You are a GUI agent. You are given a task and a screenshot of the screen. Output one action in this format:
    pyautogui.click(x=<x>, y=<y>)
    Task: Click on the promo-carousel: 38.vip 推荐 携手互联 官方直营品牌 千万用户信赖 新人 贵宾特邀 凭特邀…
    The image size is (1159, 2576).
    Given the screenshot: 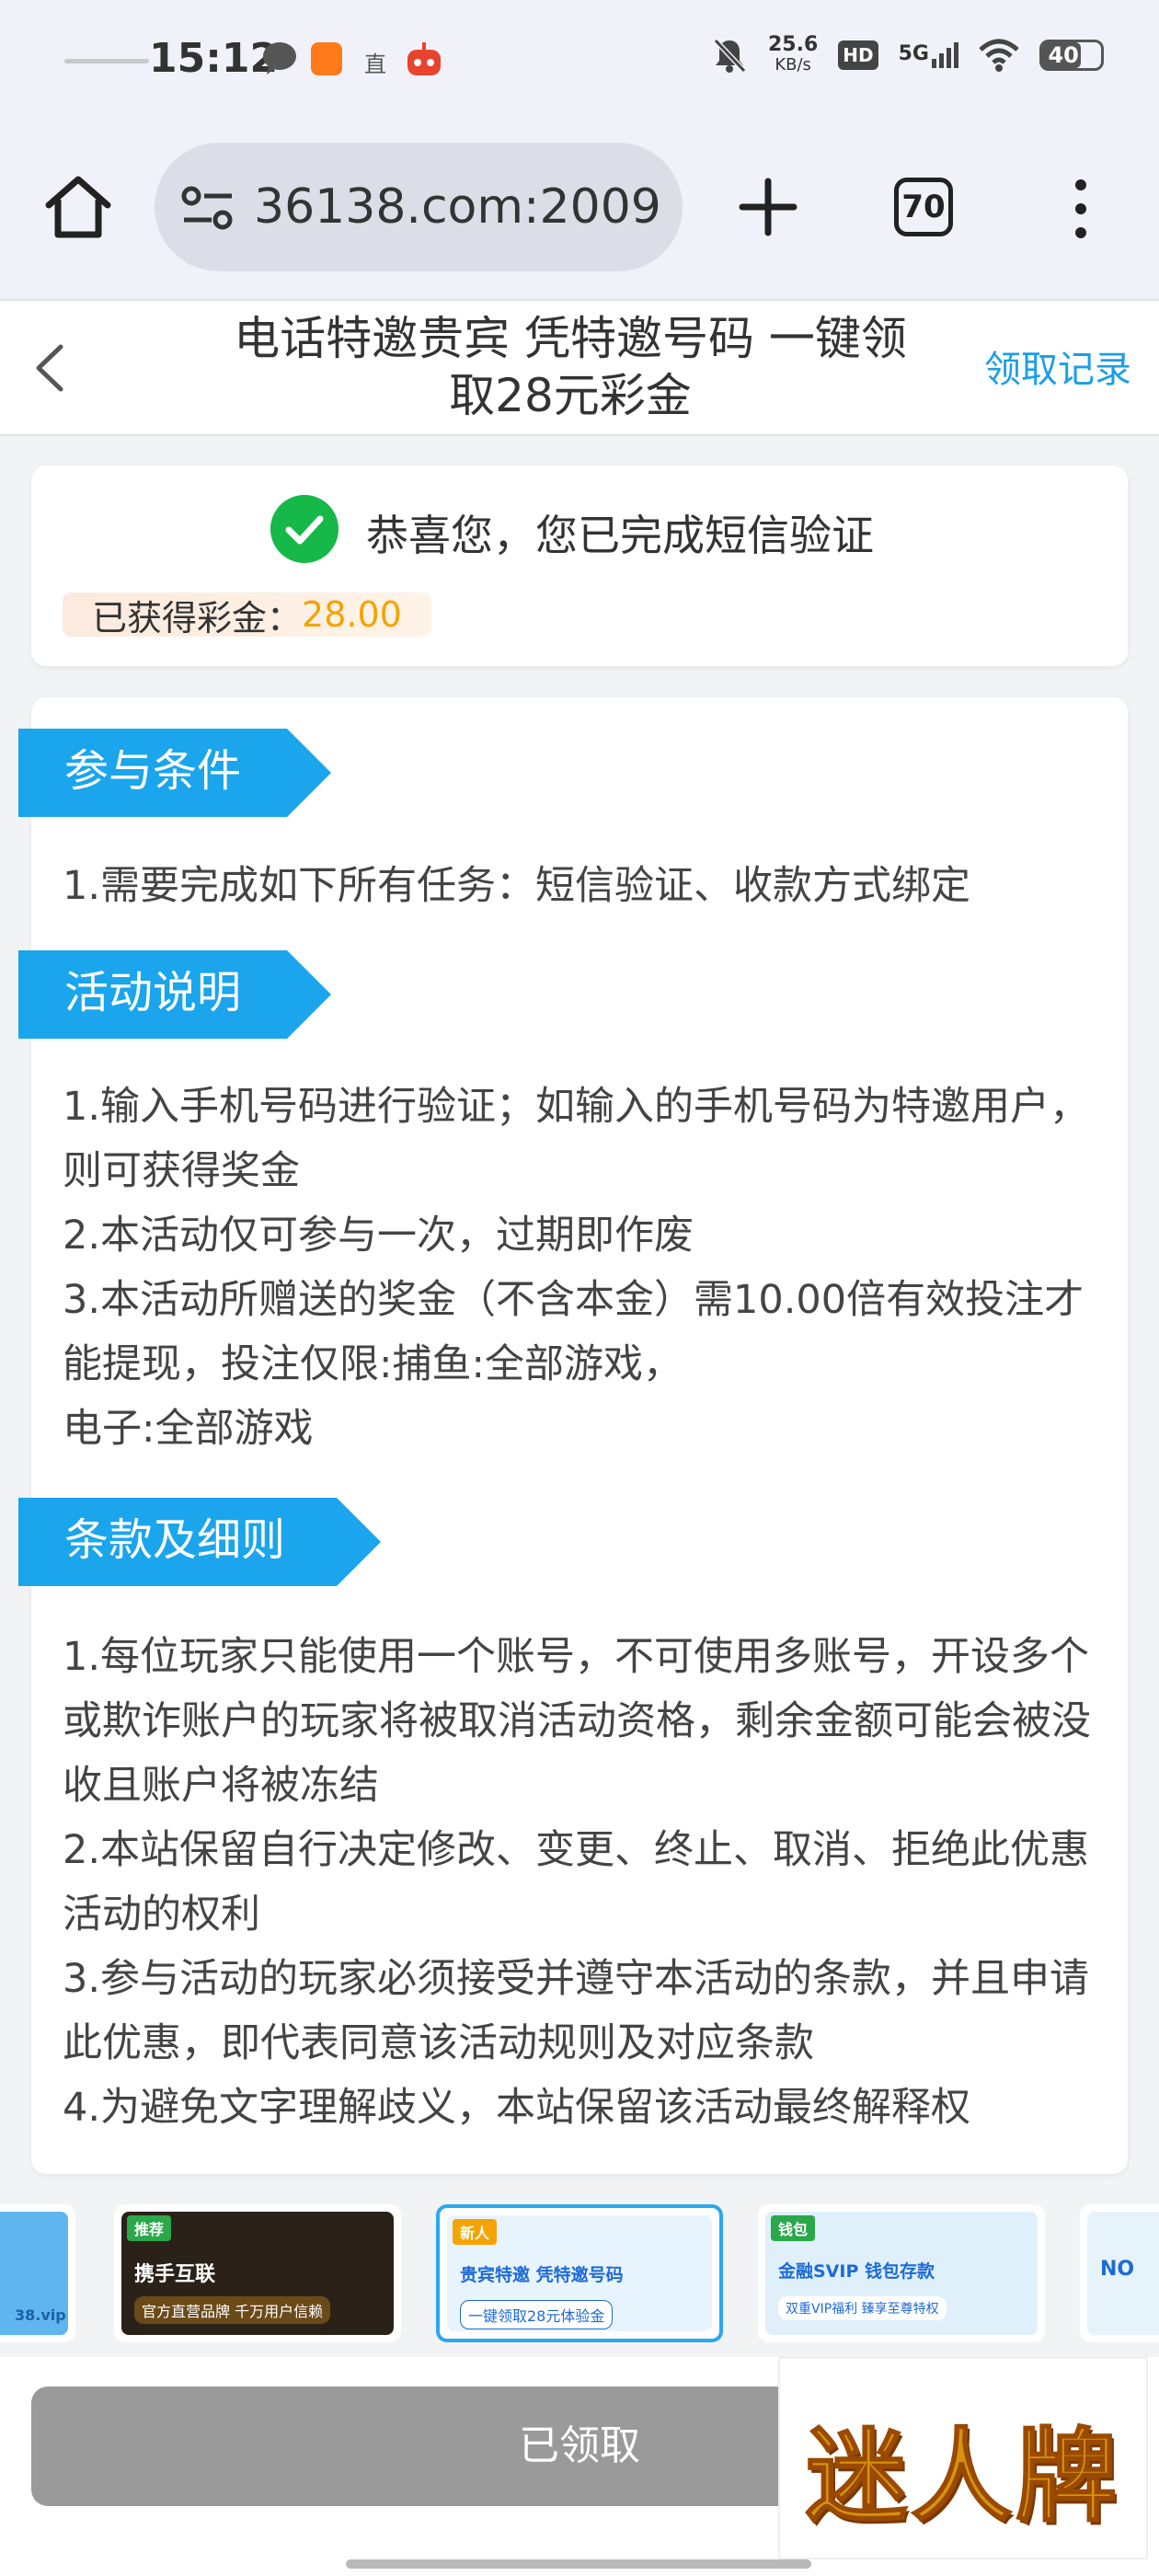 What is the action you would take?
    pyautogui.click(x=579, y=2276)
    